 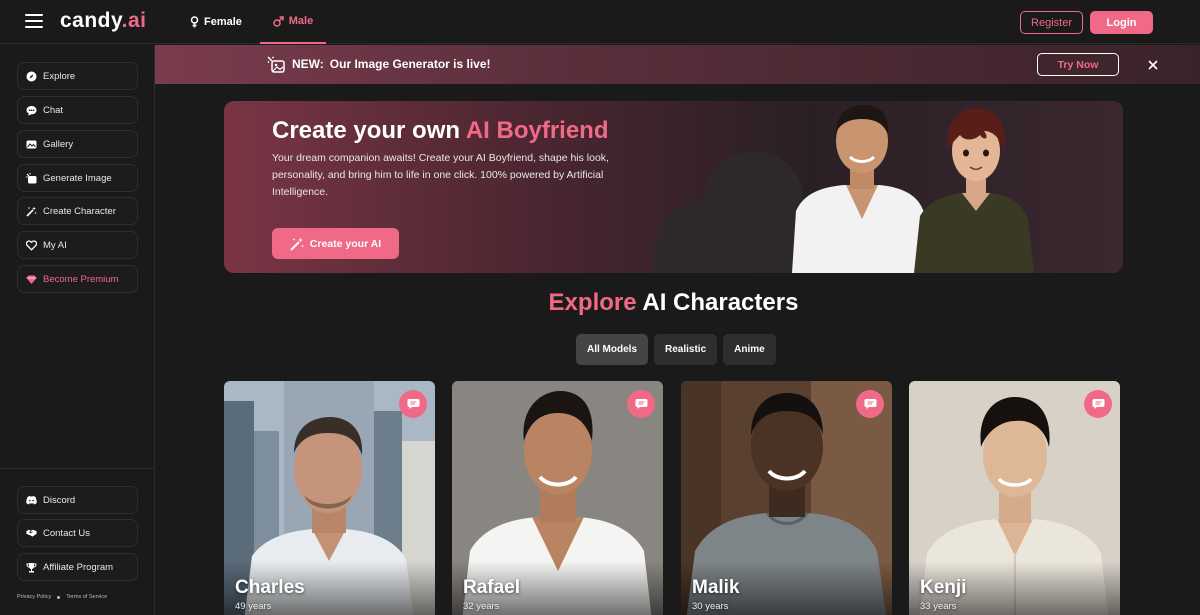 I want to click on create-your-ai-button: Create your AI, so click(x=335, y=243).